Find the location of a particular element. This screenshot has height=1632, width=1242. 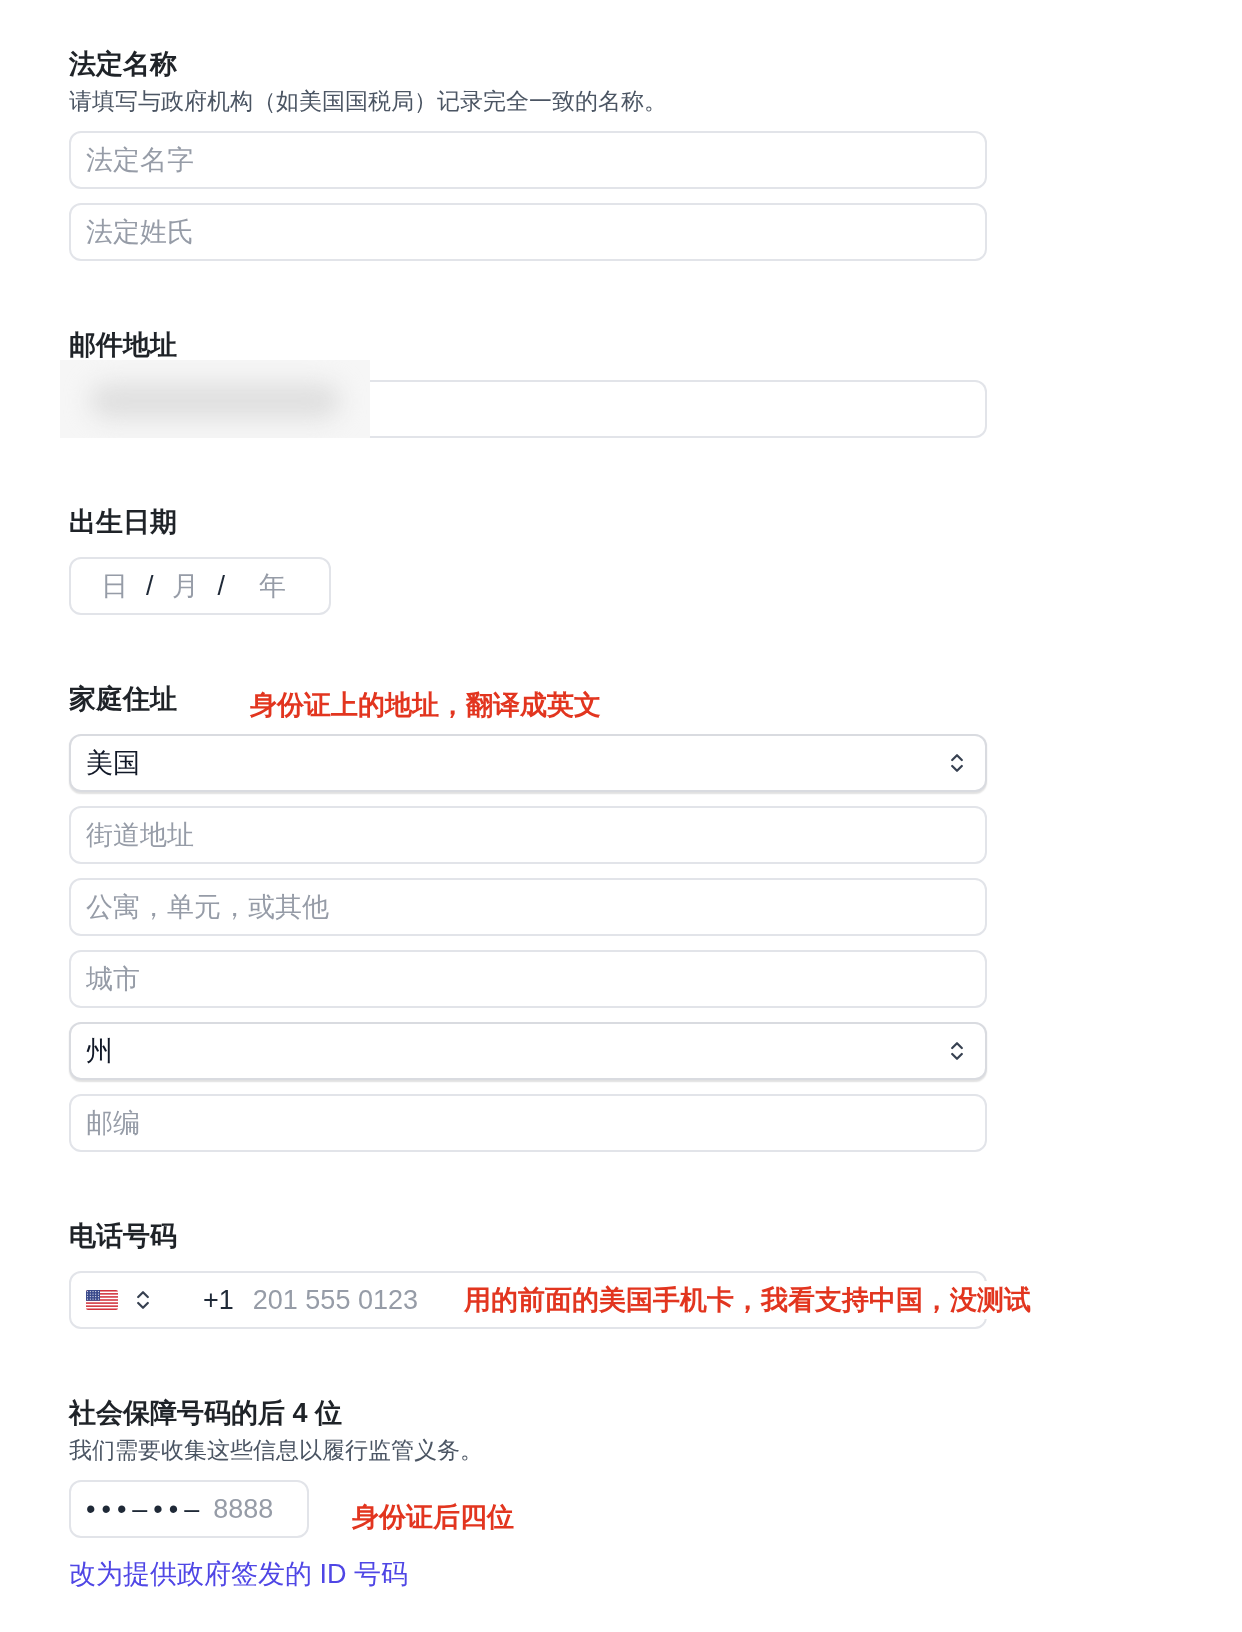

ssn-field: •••–••– 8888 is located at coordinates (189, 1509).